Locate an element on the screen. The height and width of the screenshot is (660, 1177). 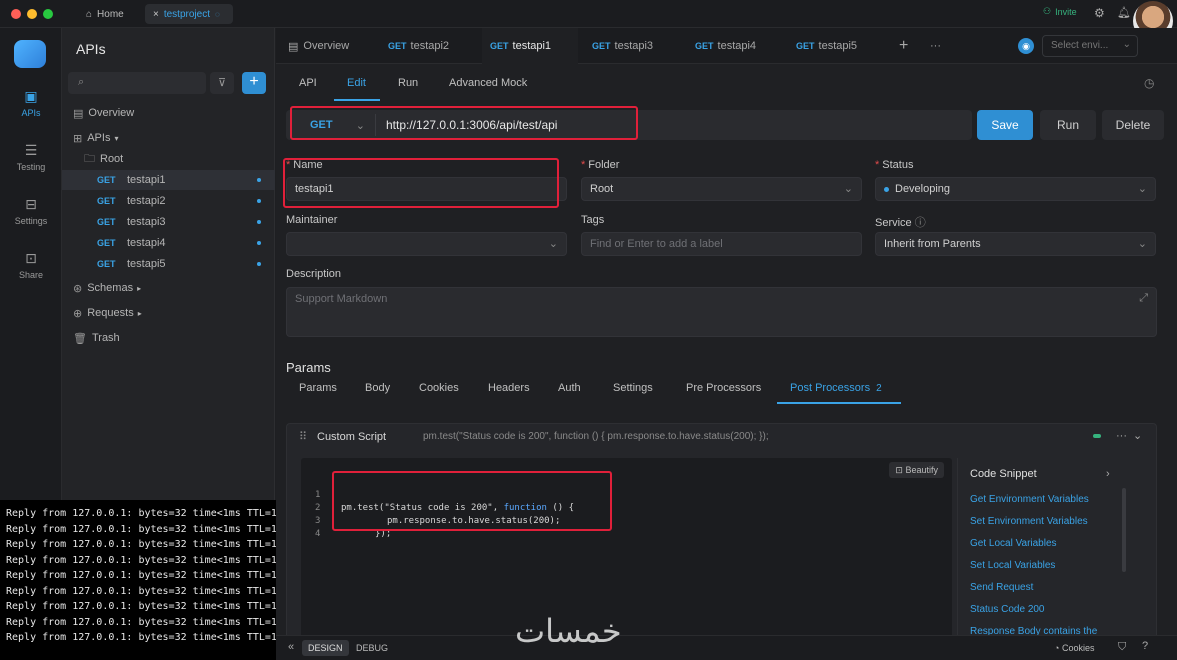
tab-testapi4: GET testapi4 is located at coordinates (740, 46).